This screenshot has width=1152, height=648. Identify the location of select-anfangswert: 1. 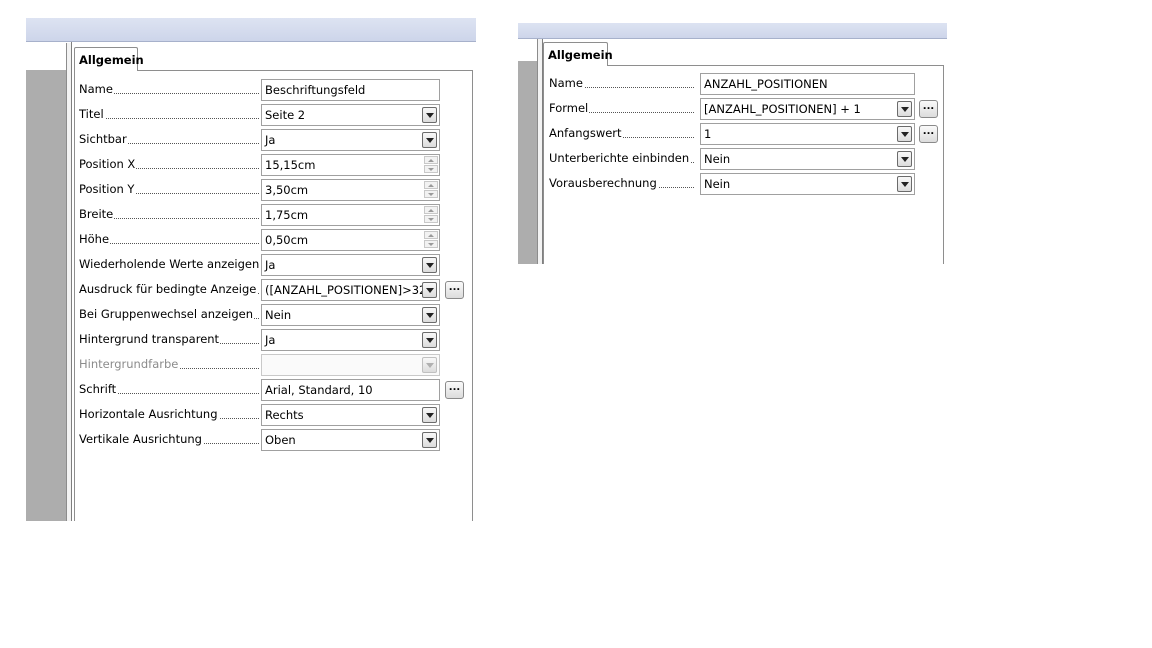
(807, 134).